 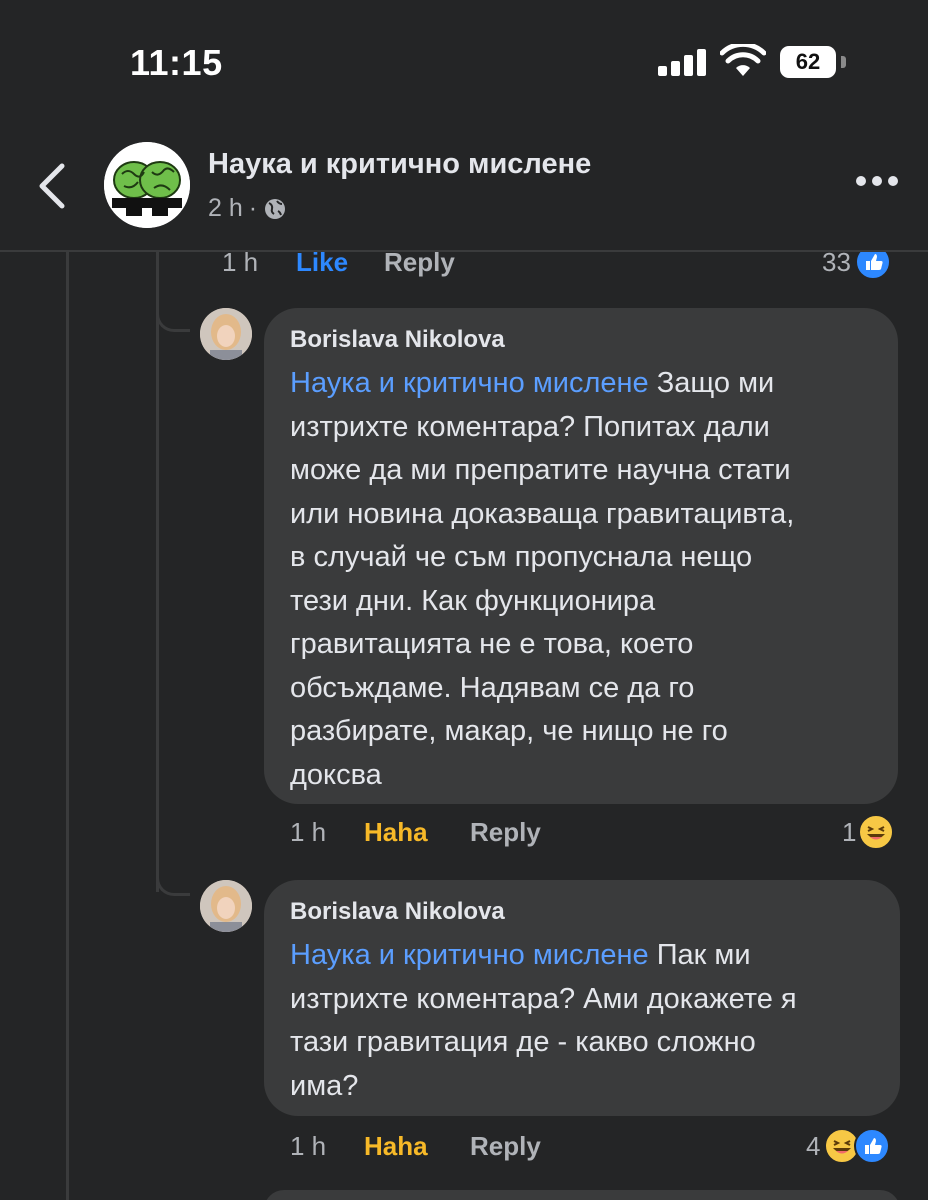 What do you see at coordinates (53, 186) in the screenshot?
I see `chevron-left-icon` at bounding box center [53, 186].